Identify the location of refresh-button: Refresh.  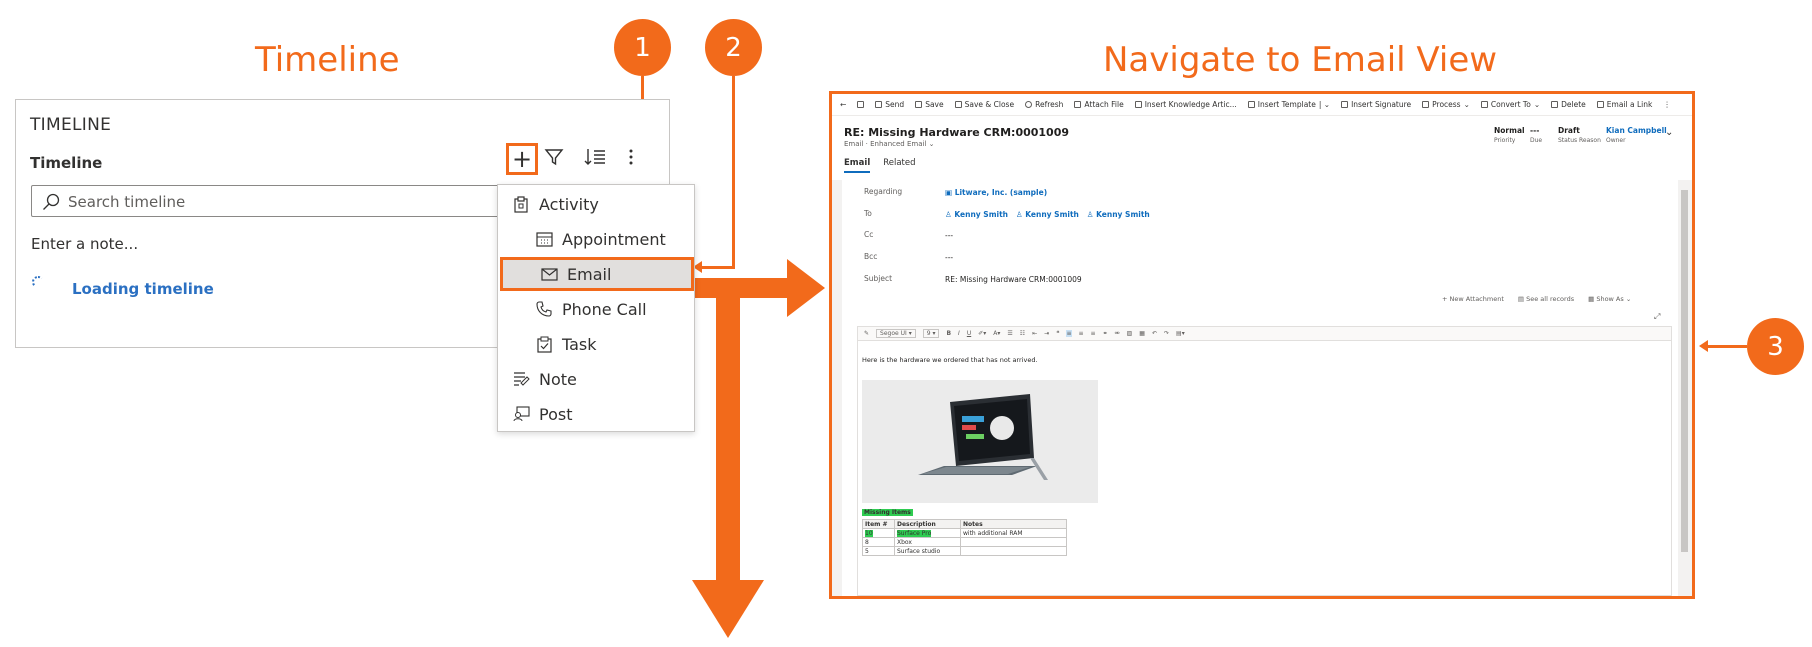
(1044, 104).